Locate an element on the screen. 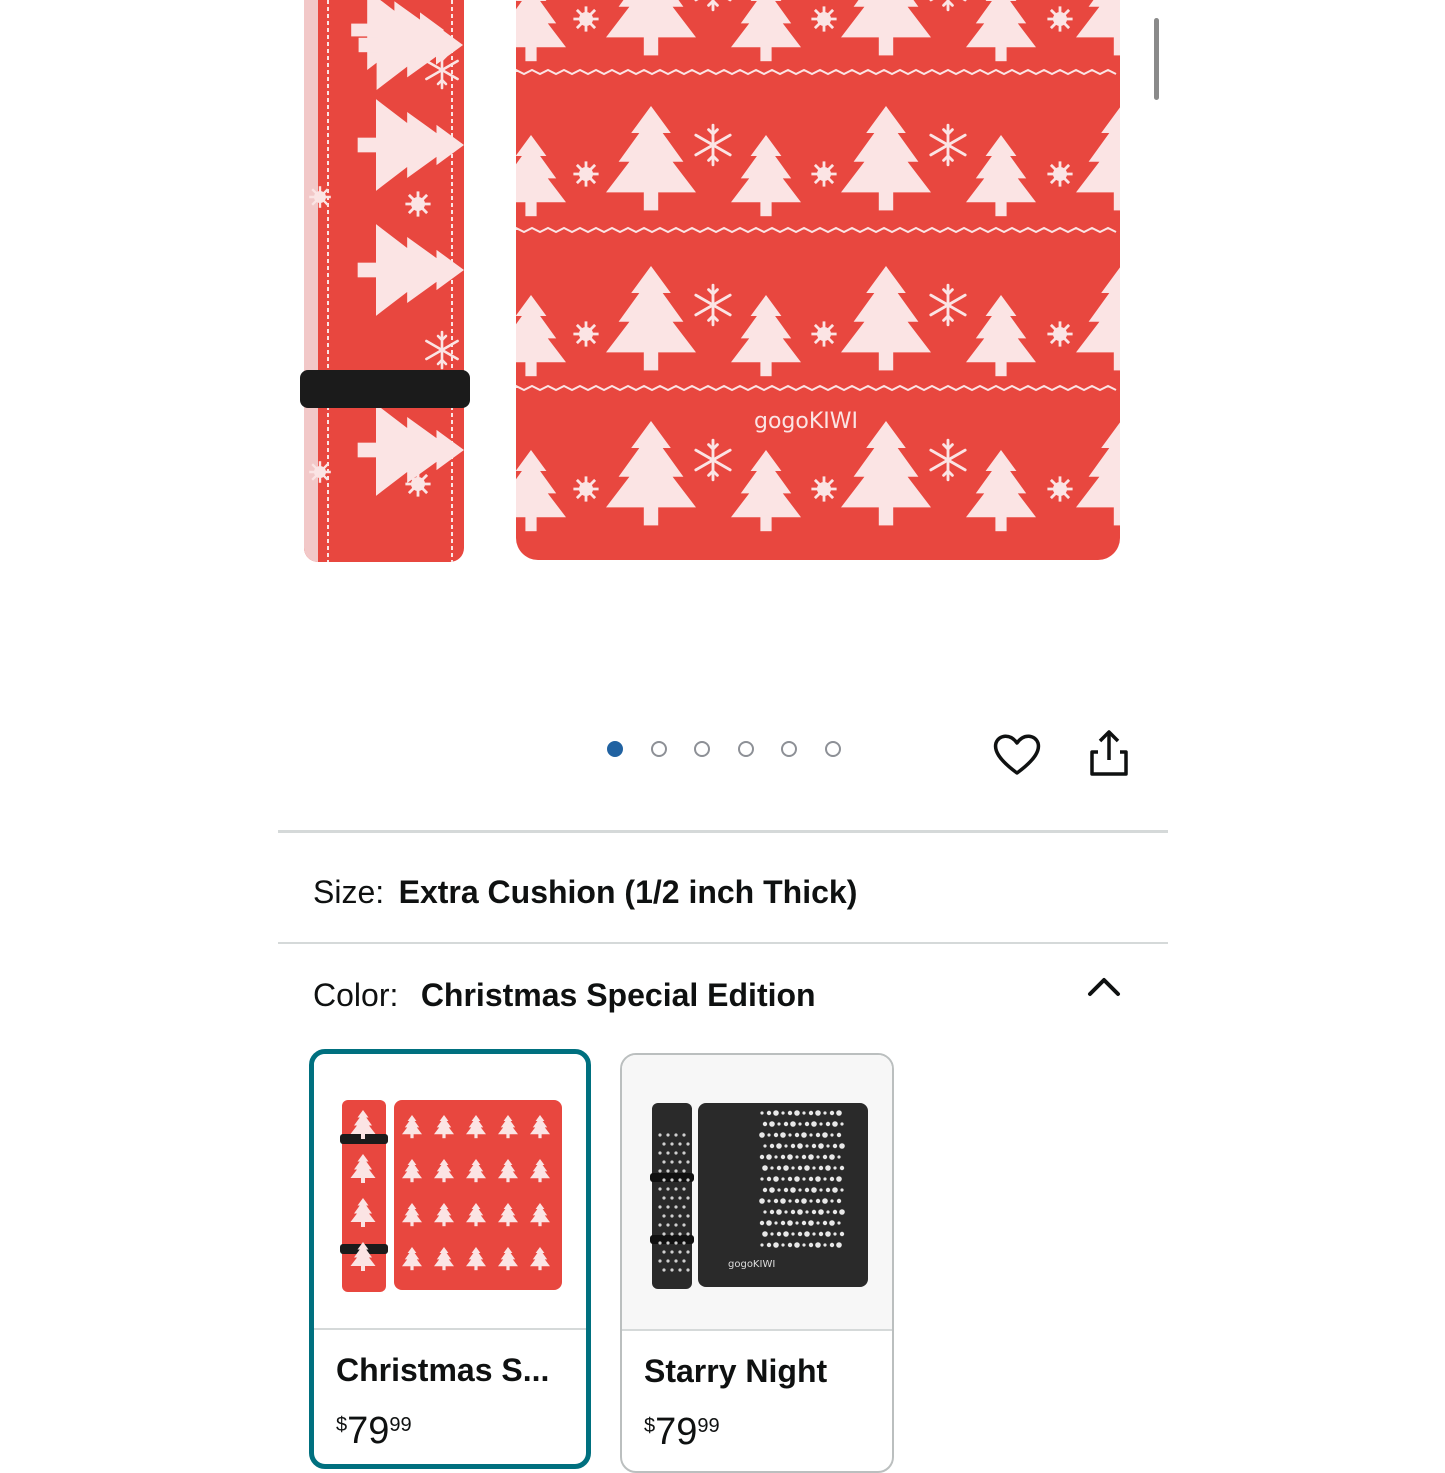 The width and height of the screenshot is (1445, 1473). christmas-mat-thumbnail is located at coordinates (451, 1196).